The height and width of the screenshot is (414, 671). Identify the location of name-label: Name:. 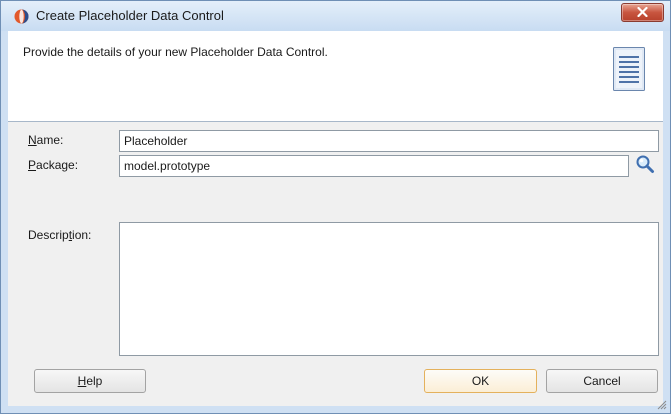
(46, 140).